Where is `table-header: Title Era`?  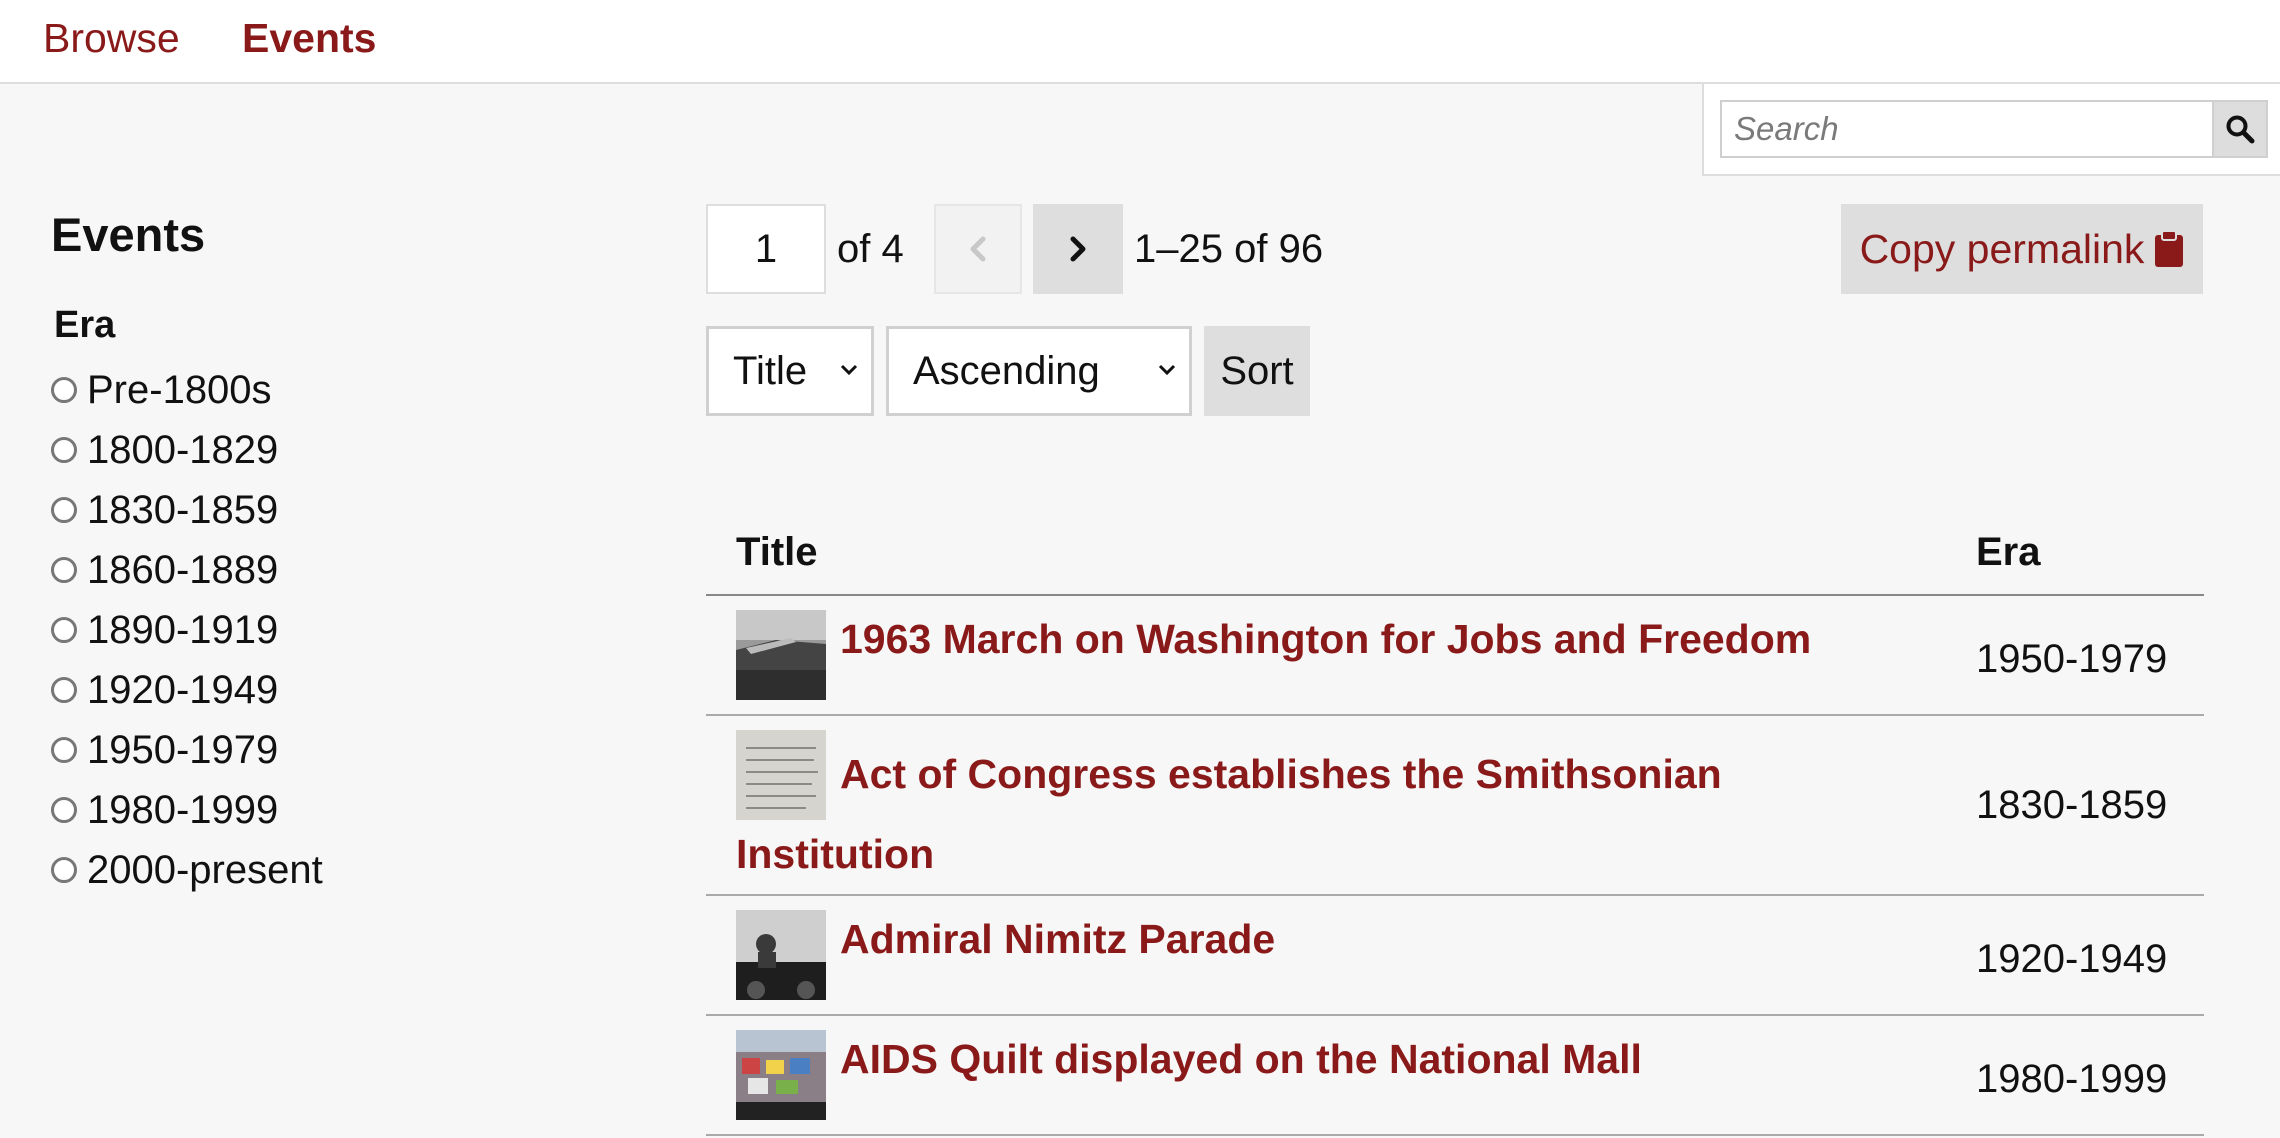
table-header: Title Era is located at coordinates (1455, 558).